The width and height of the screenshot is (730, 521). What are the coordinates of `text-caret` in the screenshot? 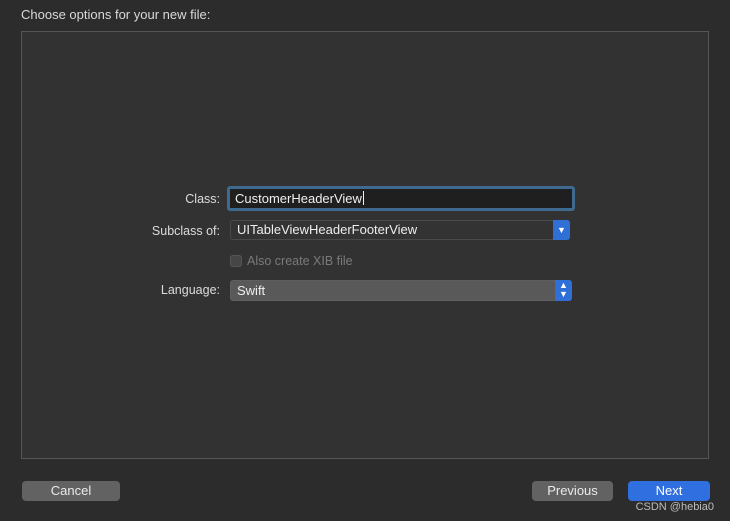 It's located at (363, 198).